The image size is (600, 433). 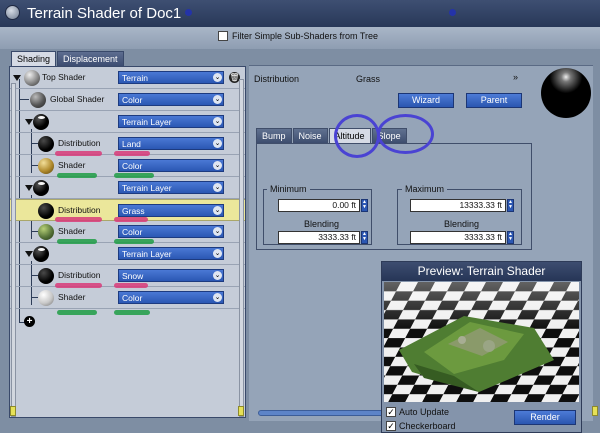 I want to click on checkerboard-checkbox: ✓, so click(x=391, y=426).